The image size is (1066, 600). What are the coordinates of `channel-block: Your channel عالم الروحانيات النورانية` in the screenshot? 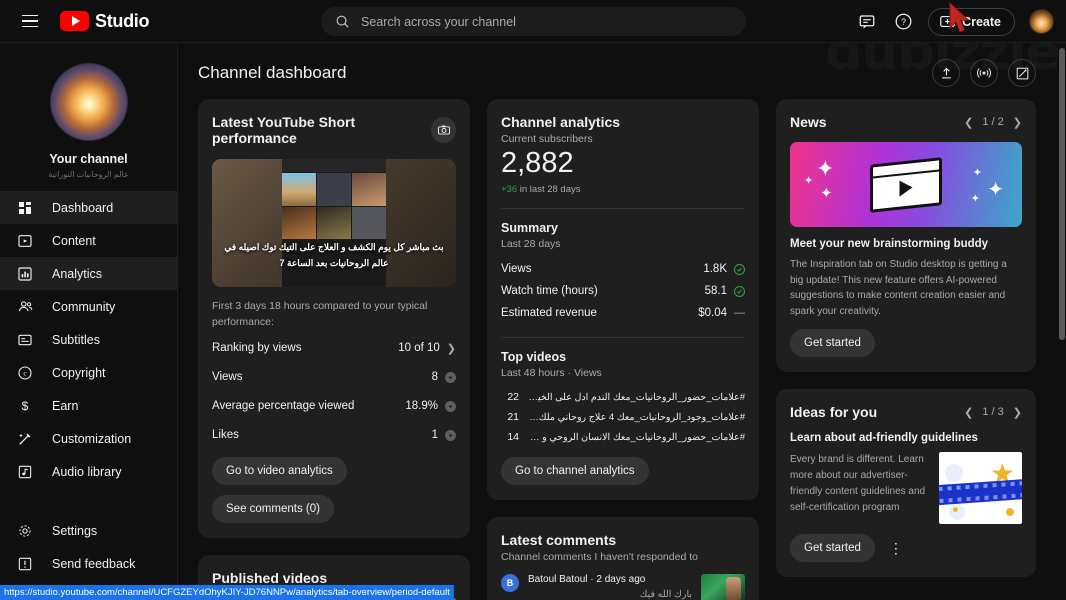 It's located at (88, 117).